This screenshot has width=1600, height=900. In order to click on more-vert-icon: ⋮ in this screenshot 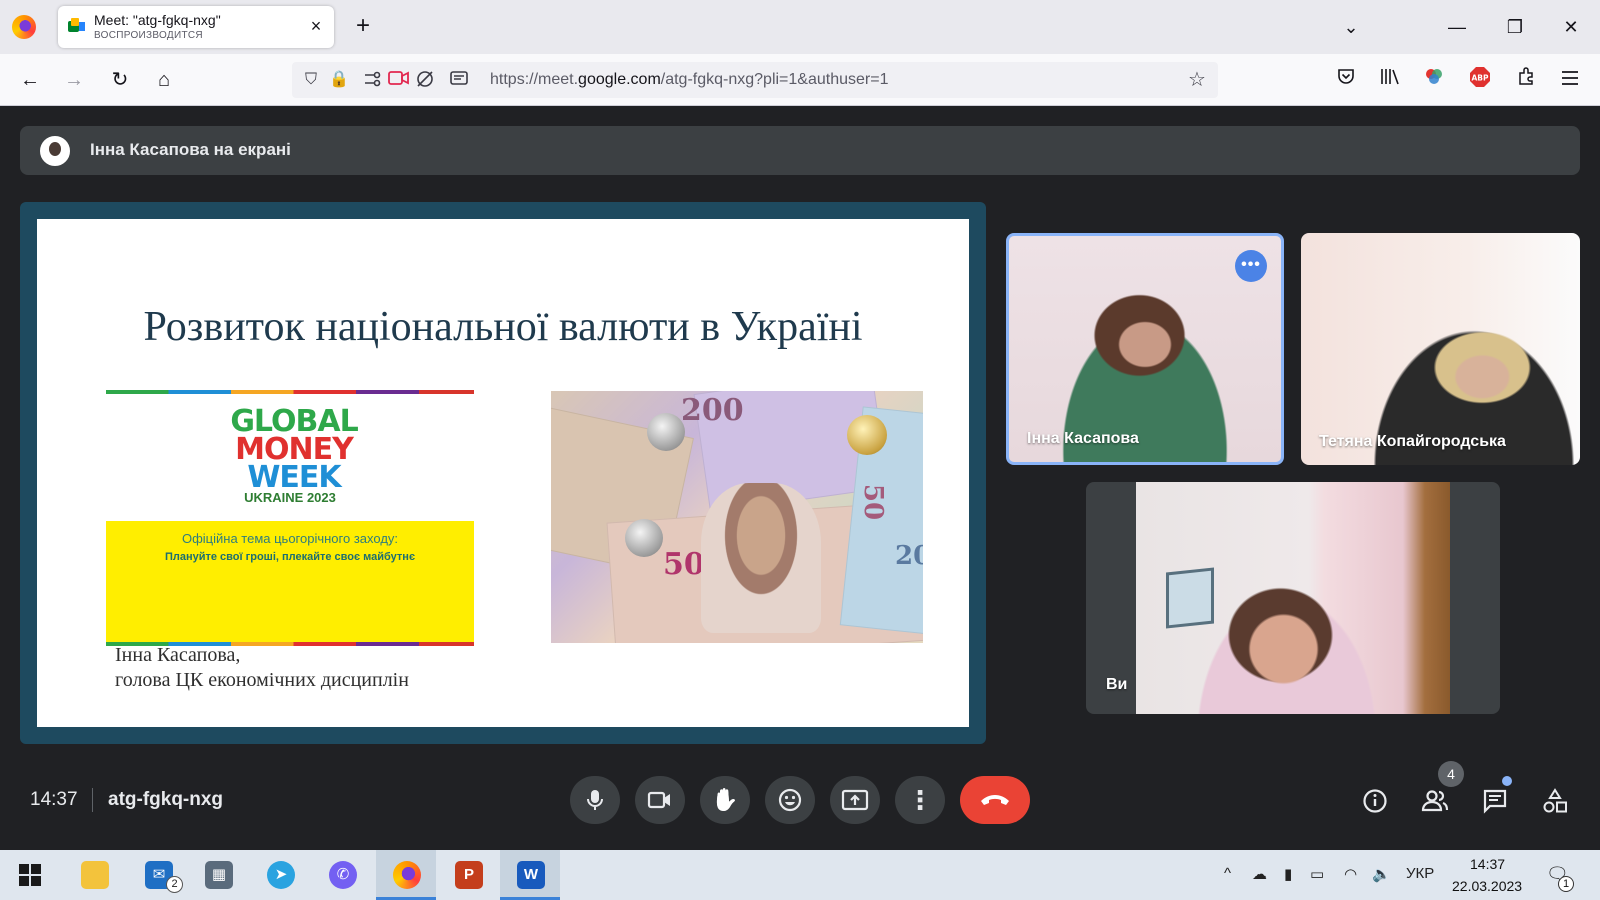, I will do `click(920, 800)`.